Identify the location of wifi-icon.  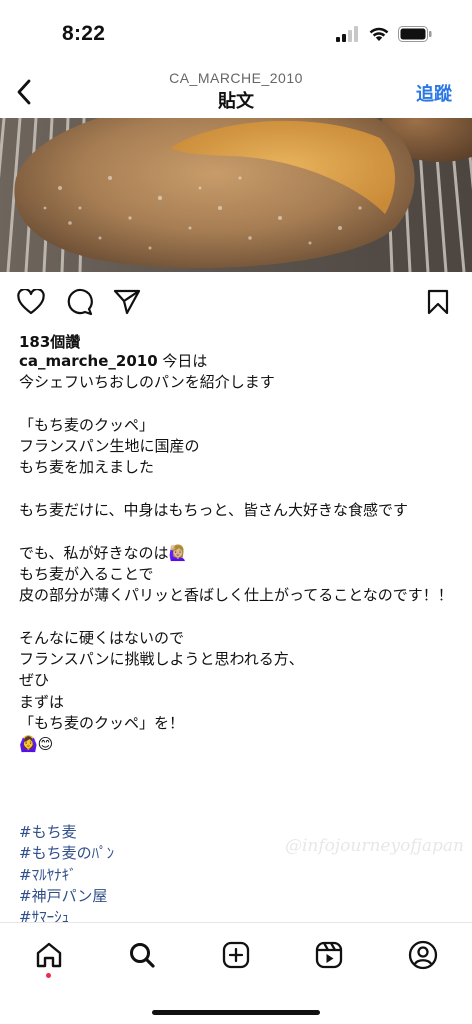
(379, 34).